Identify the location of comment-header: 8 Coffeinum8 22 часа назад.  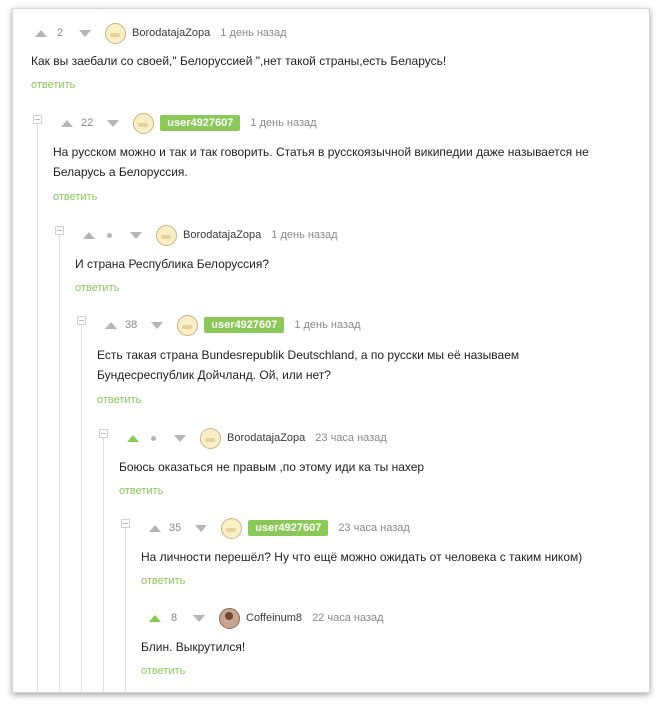
(266, 618).